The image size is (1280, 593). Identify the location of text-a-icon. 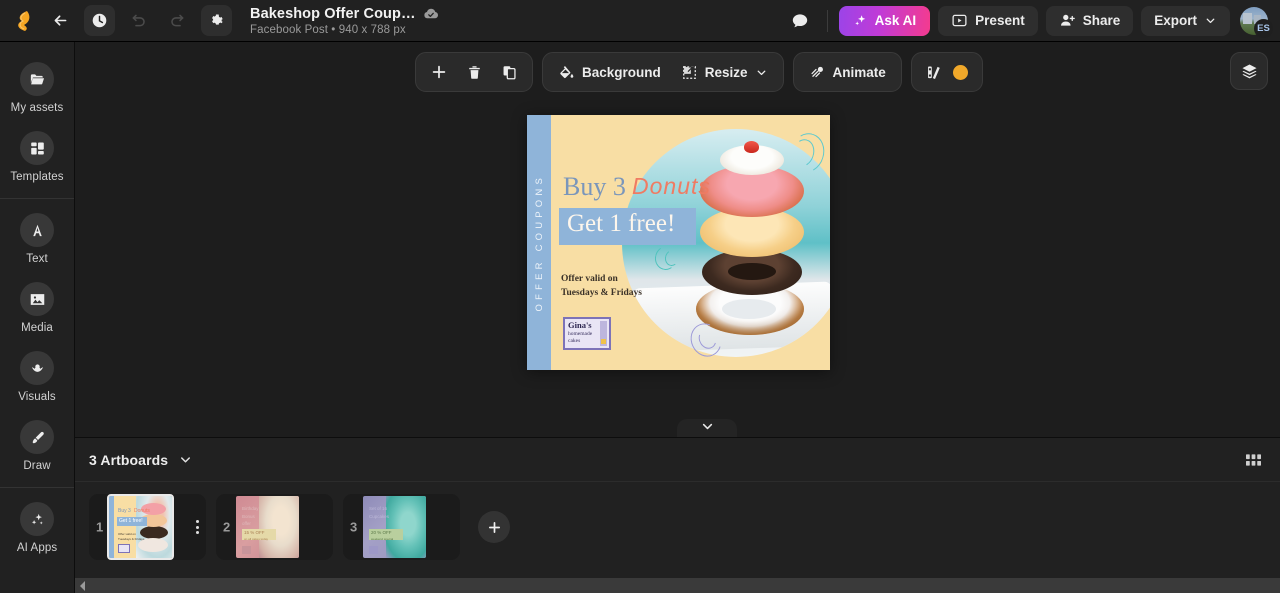
(37, 230).